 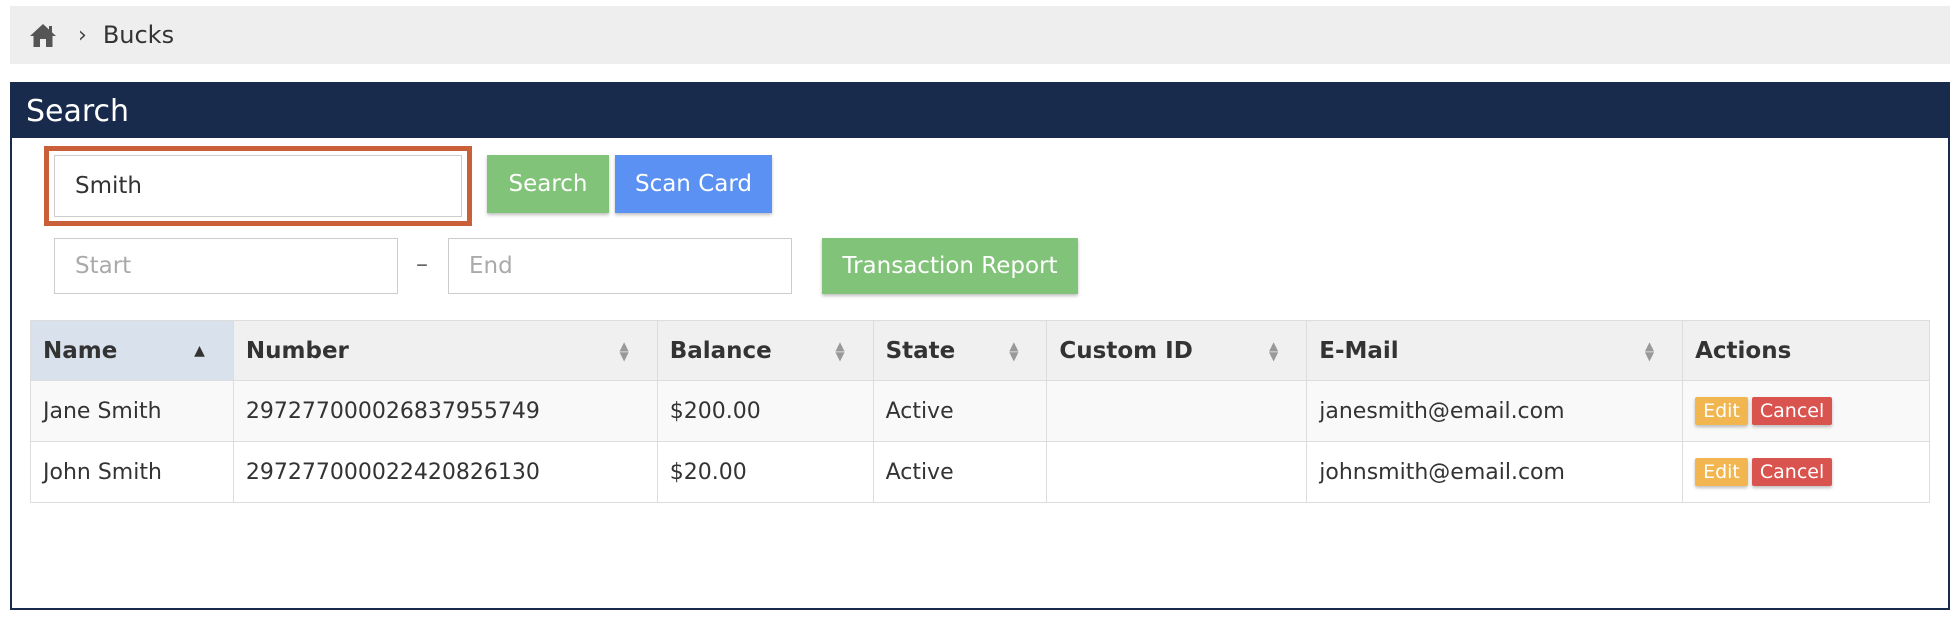 What do you see at coordinates (80, 350) in the screenshot?
I see `column-header-label: Name` at bounding box center [80, 350].